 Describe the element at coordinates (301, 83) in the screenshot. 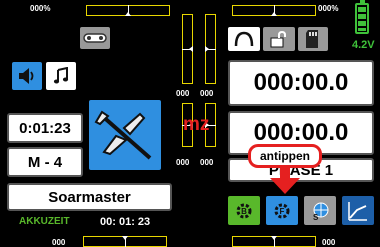

I see `timer-top-display: 000:00.0` at that location.